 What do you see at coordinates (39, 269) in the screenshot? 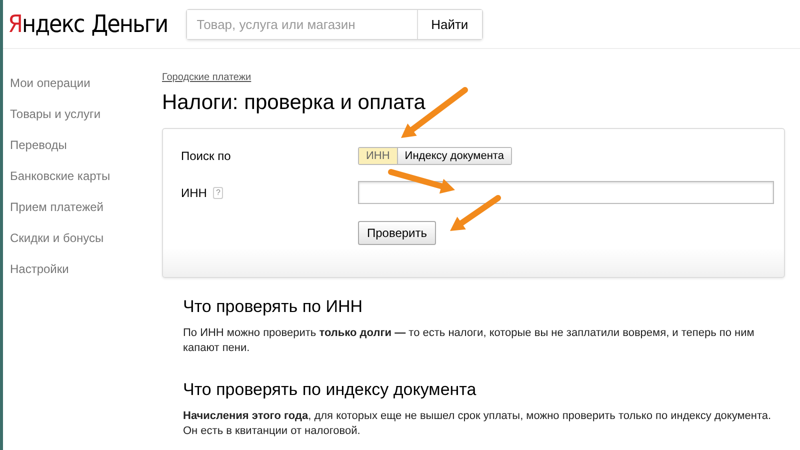
I see `sidebar-link: Настройки` at bounding box center [39, 269].